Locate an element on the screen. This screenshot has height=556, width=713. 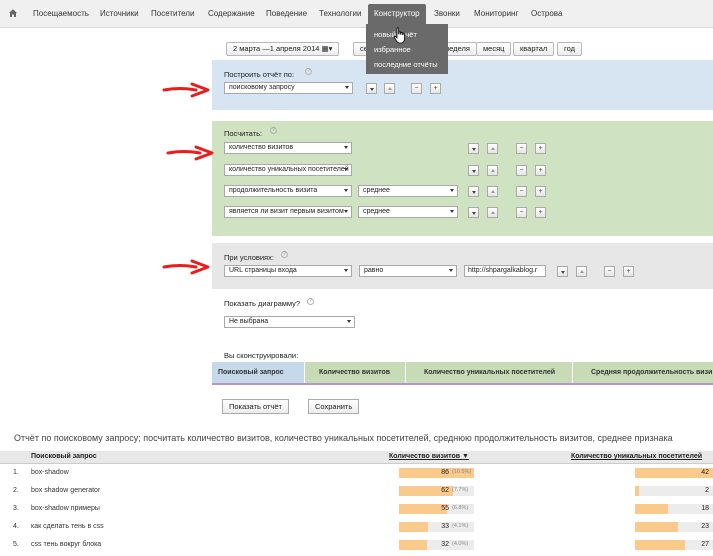
col-unique-header: Количество уникальных посетителей is located at coordinates (636, 456).